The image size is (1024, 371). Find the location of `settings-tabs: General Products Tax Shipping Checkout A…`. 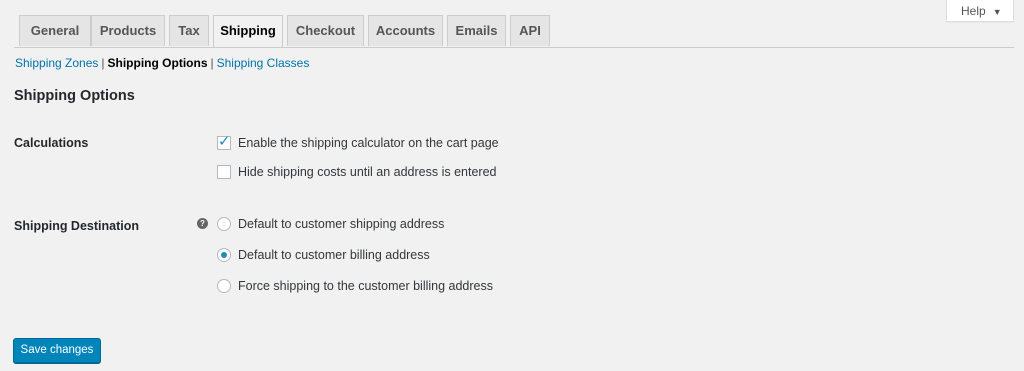

settings-tabs: General Products Tax Shipping Checkout A… is located at coordinates (514, 31).